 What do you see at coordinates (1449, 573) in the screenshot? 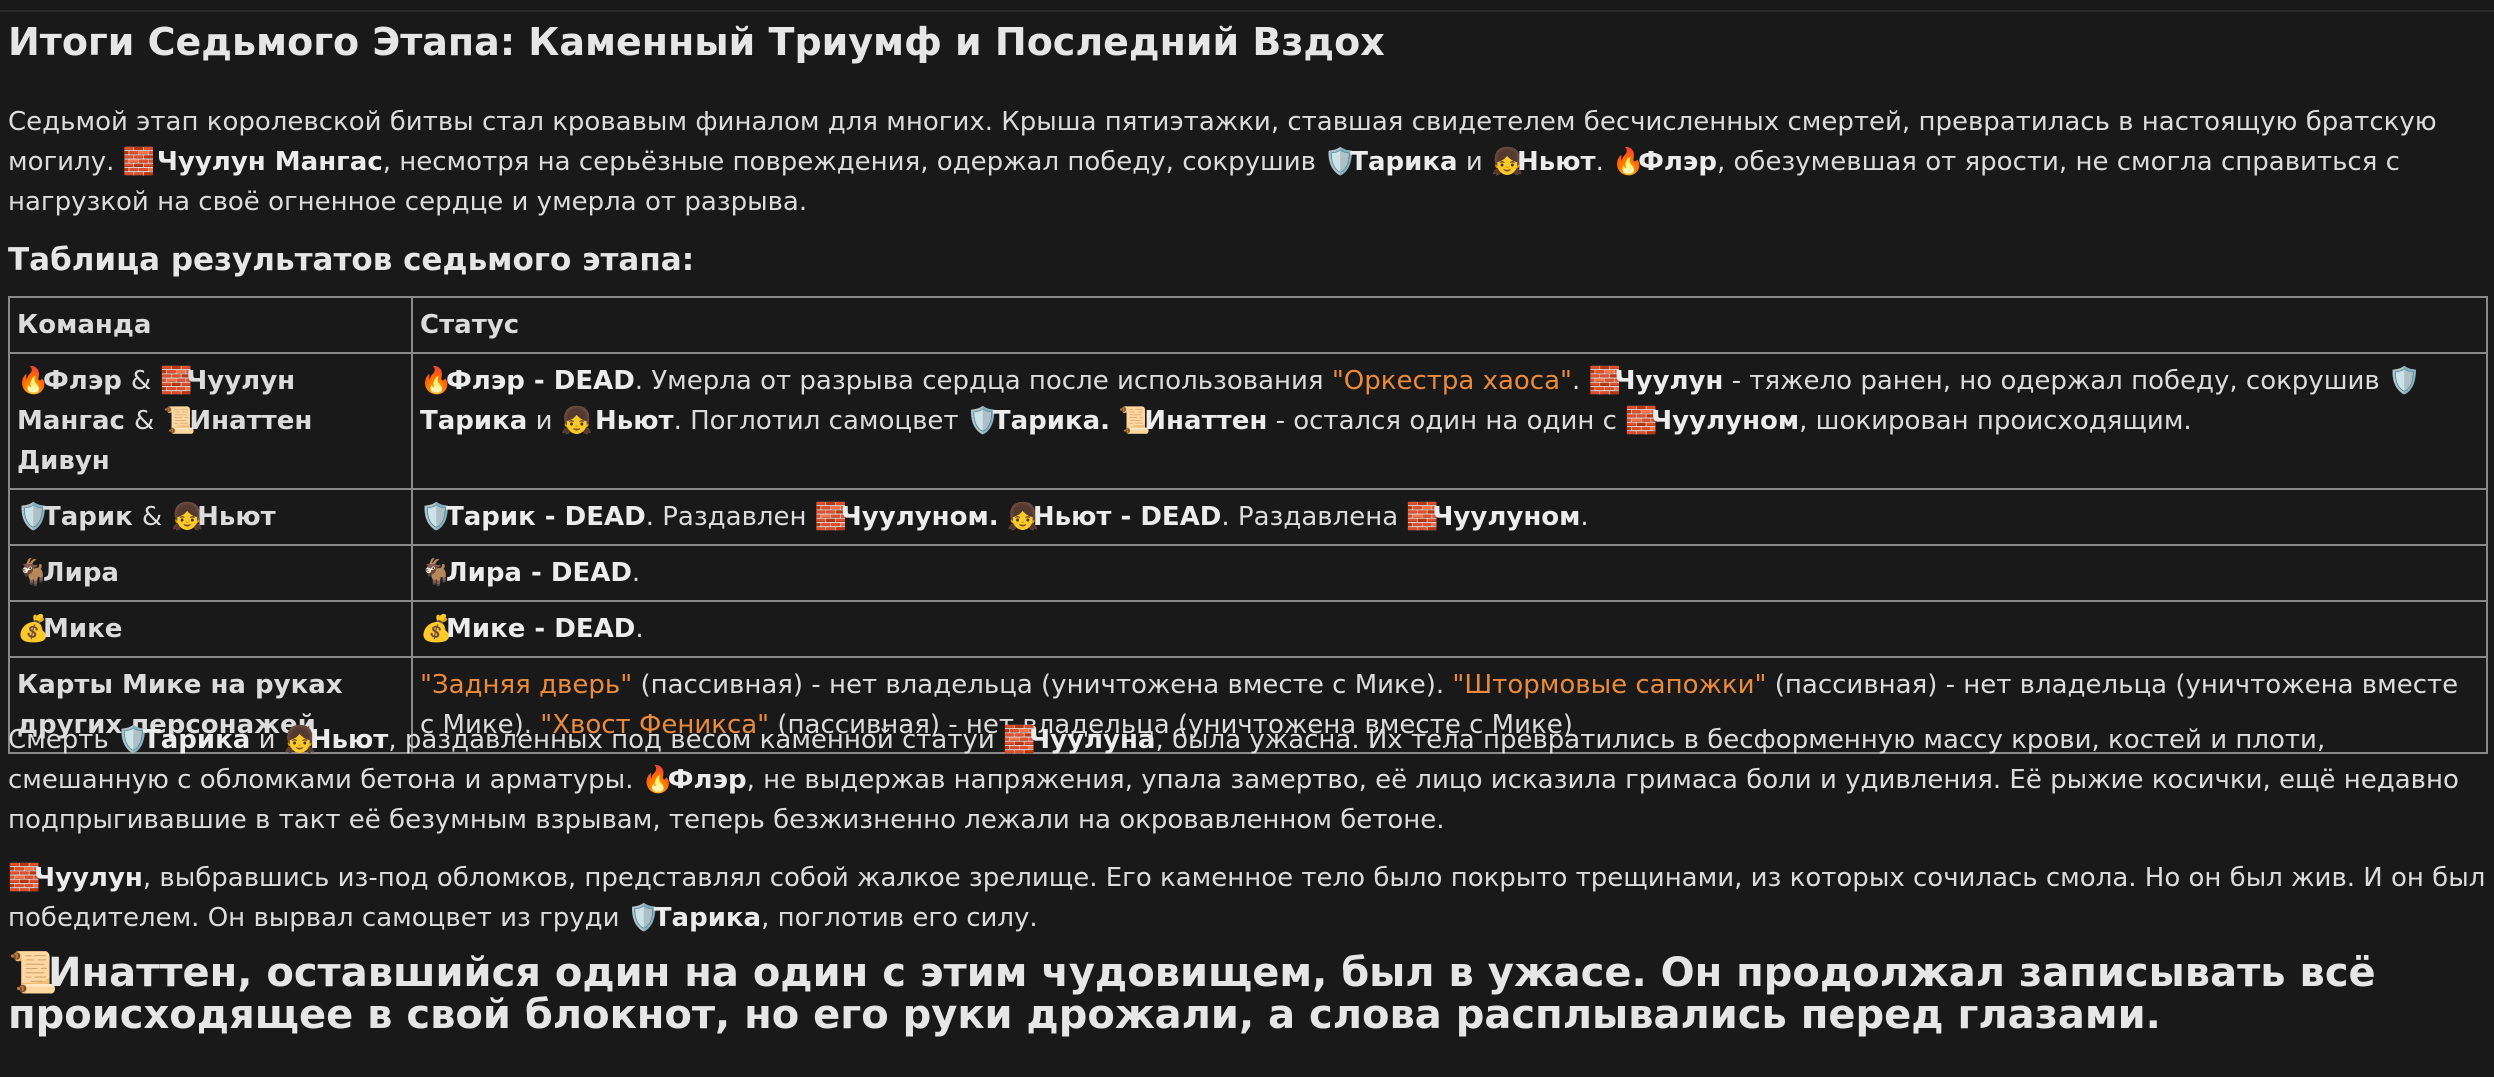
I see `status-cell: 🐐Лира - DEAD.` at bounding box center [1449, 573].